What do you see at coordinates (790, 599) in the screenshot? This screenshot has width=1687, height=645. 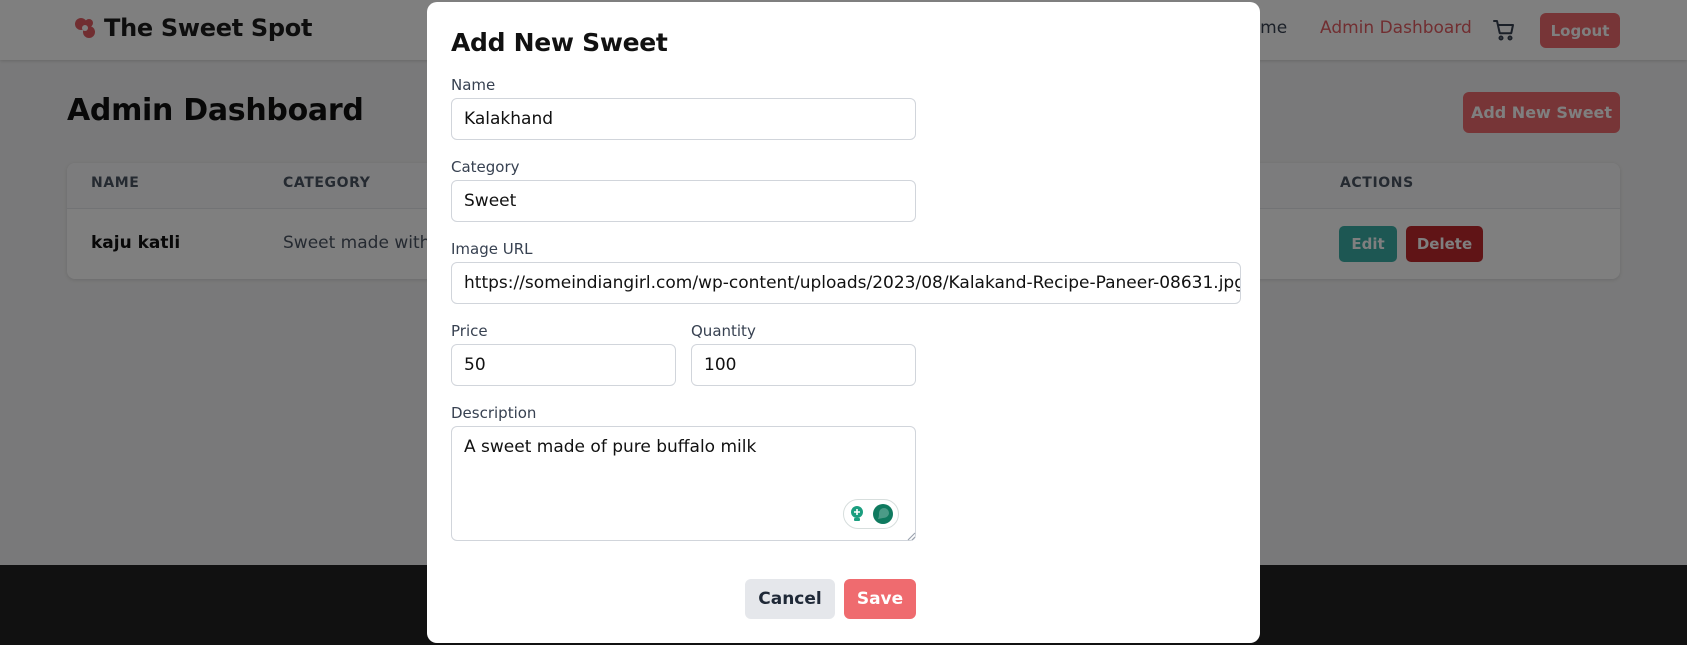 I see `cancel-button: Cancel` at bounding box center [790, 599].